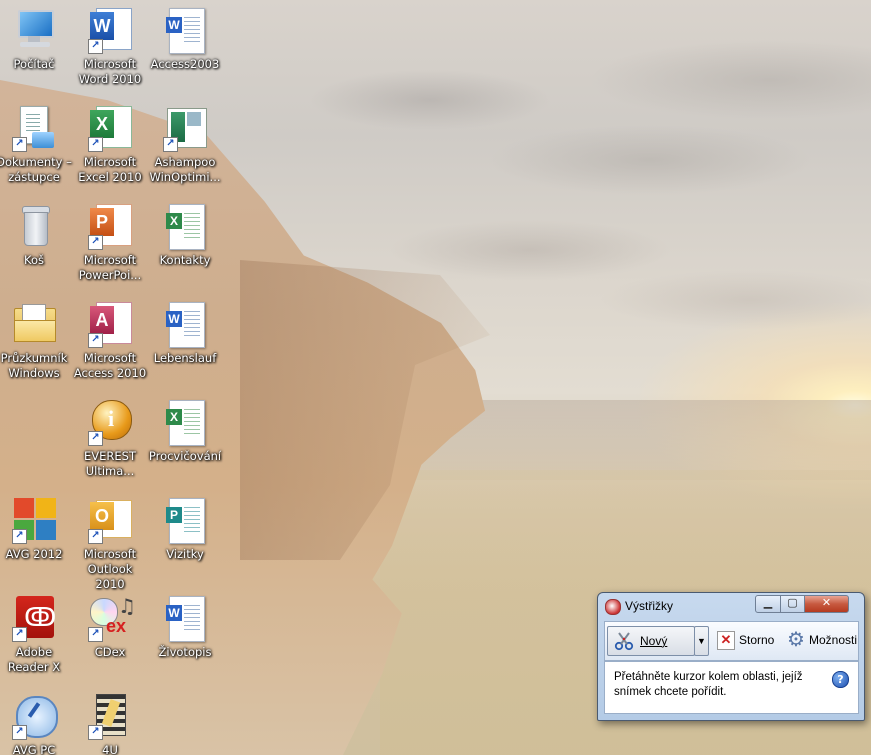  What do you see at coordinates (34, 226) in the screenshot?
I see `recycle-bin-icon` at bounding box center [34, 226].